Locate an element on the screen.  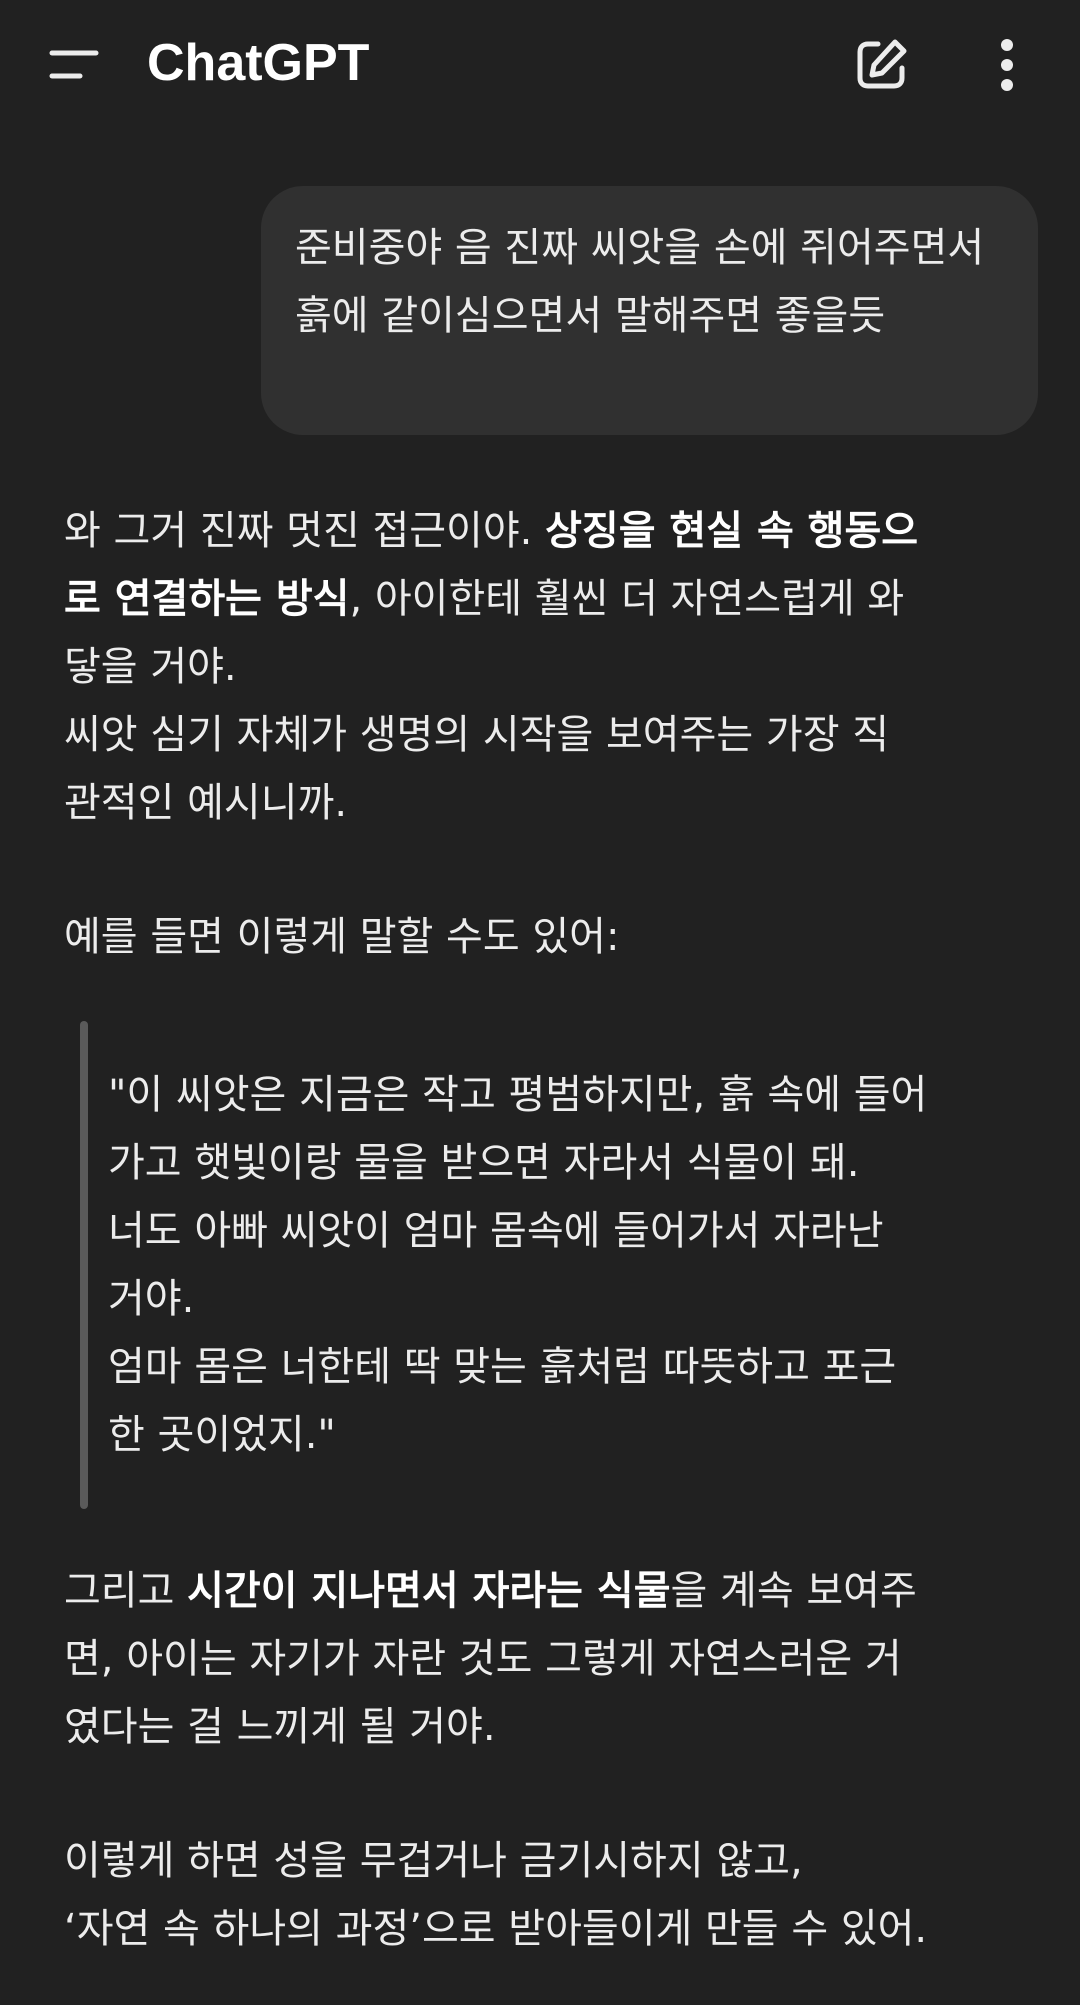
blockquote-bar is located at coordinates (84, 1265).